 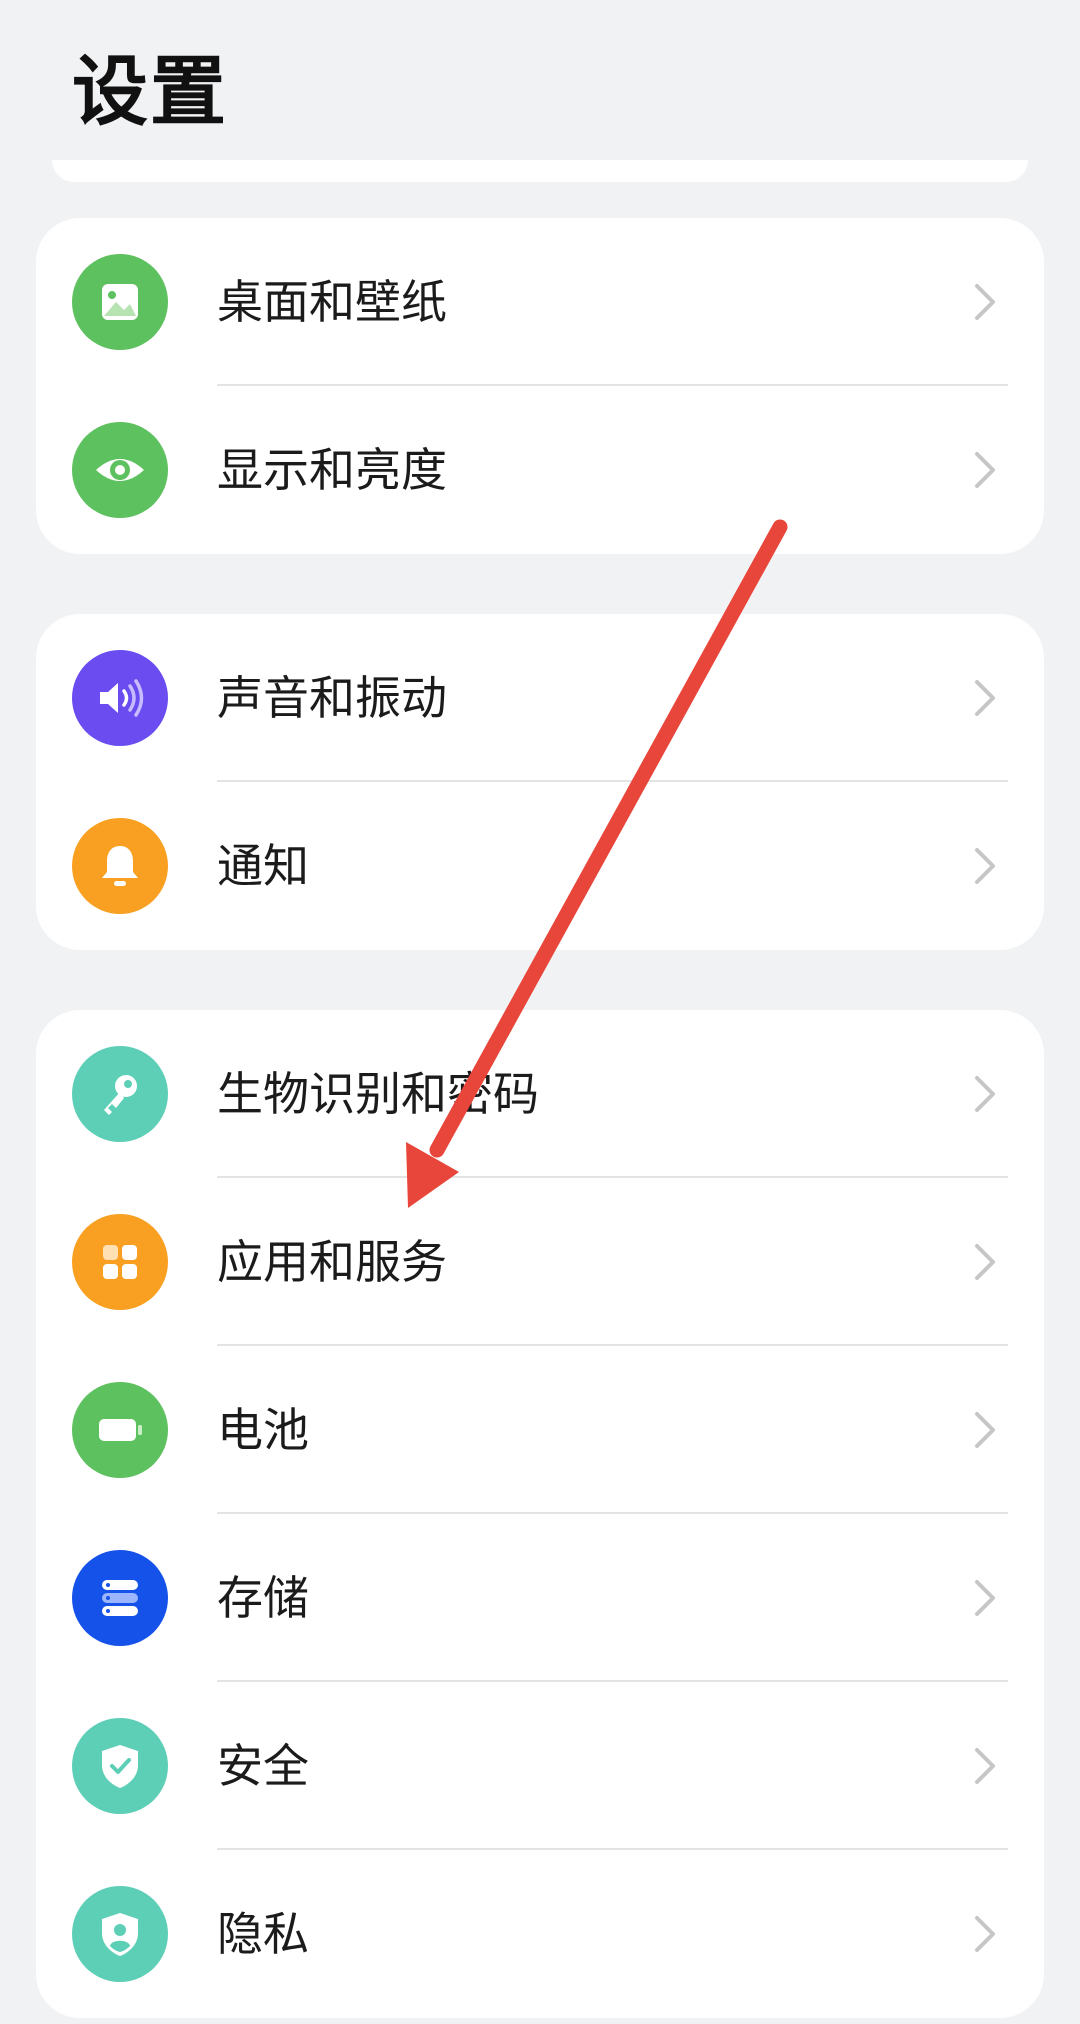 I want to click on wallpaper-icon, so click(x=120, y=302).